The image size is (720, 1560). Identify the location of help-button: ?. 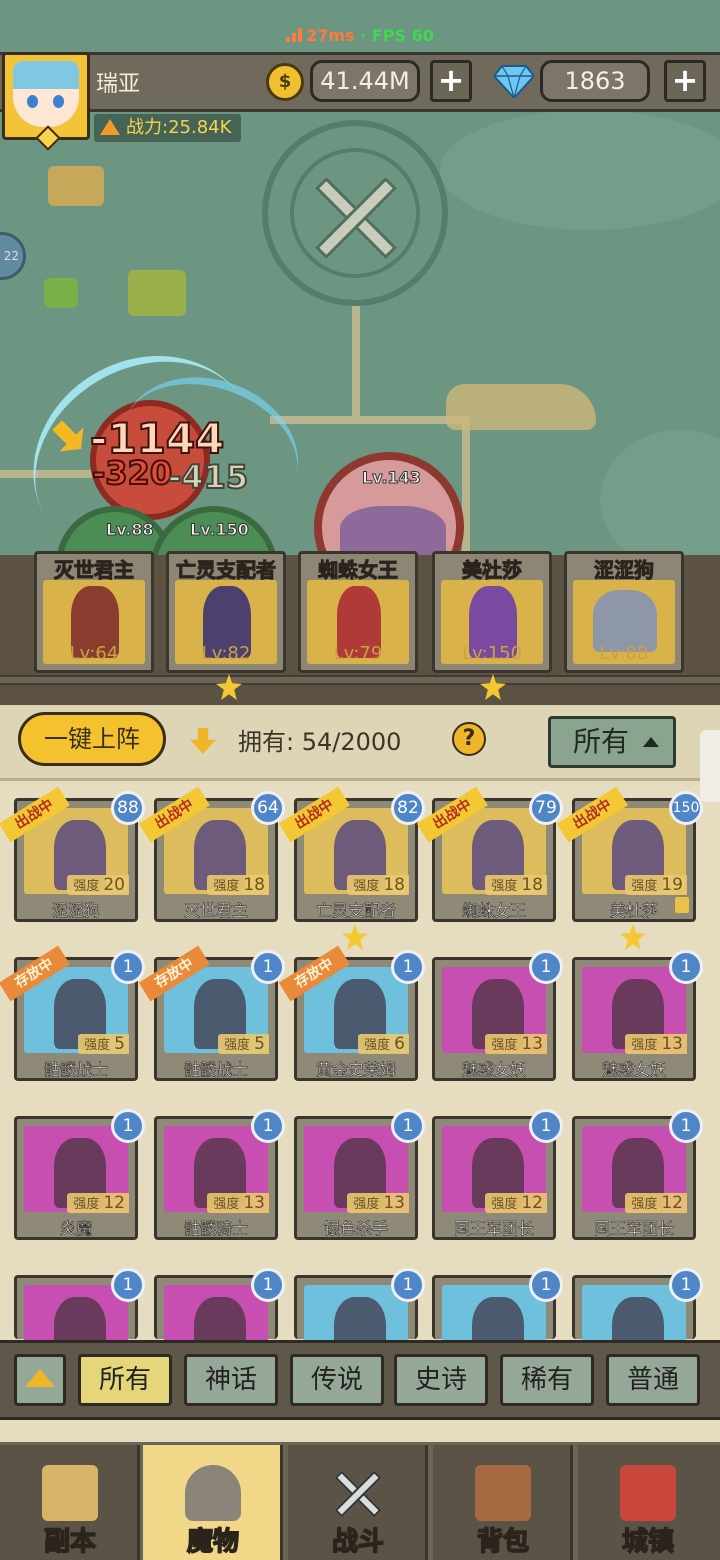
(469, 739).